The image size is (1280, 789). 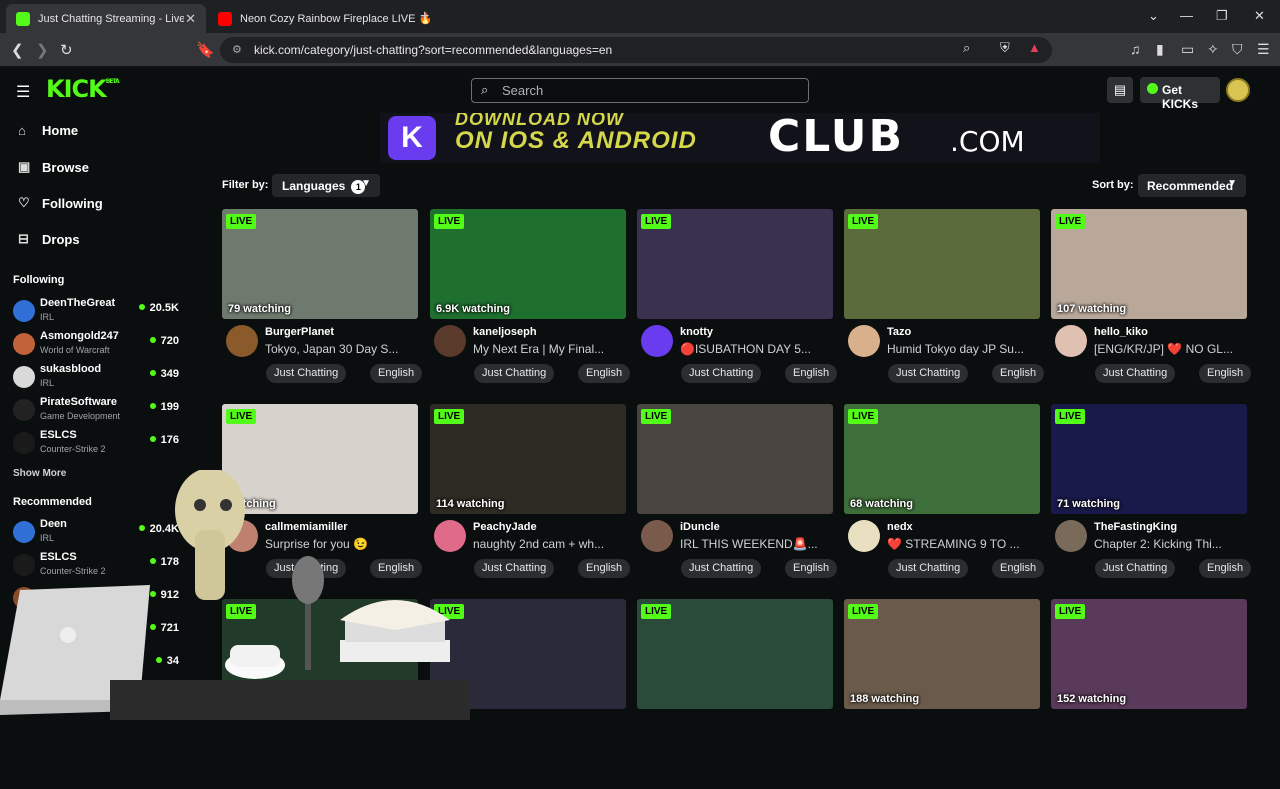 I want to click on get-kicks-button: Get KICKs, so click(x=1180, y=94).